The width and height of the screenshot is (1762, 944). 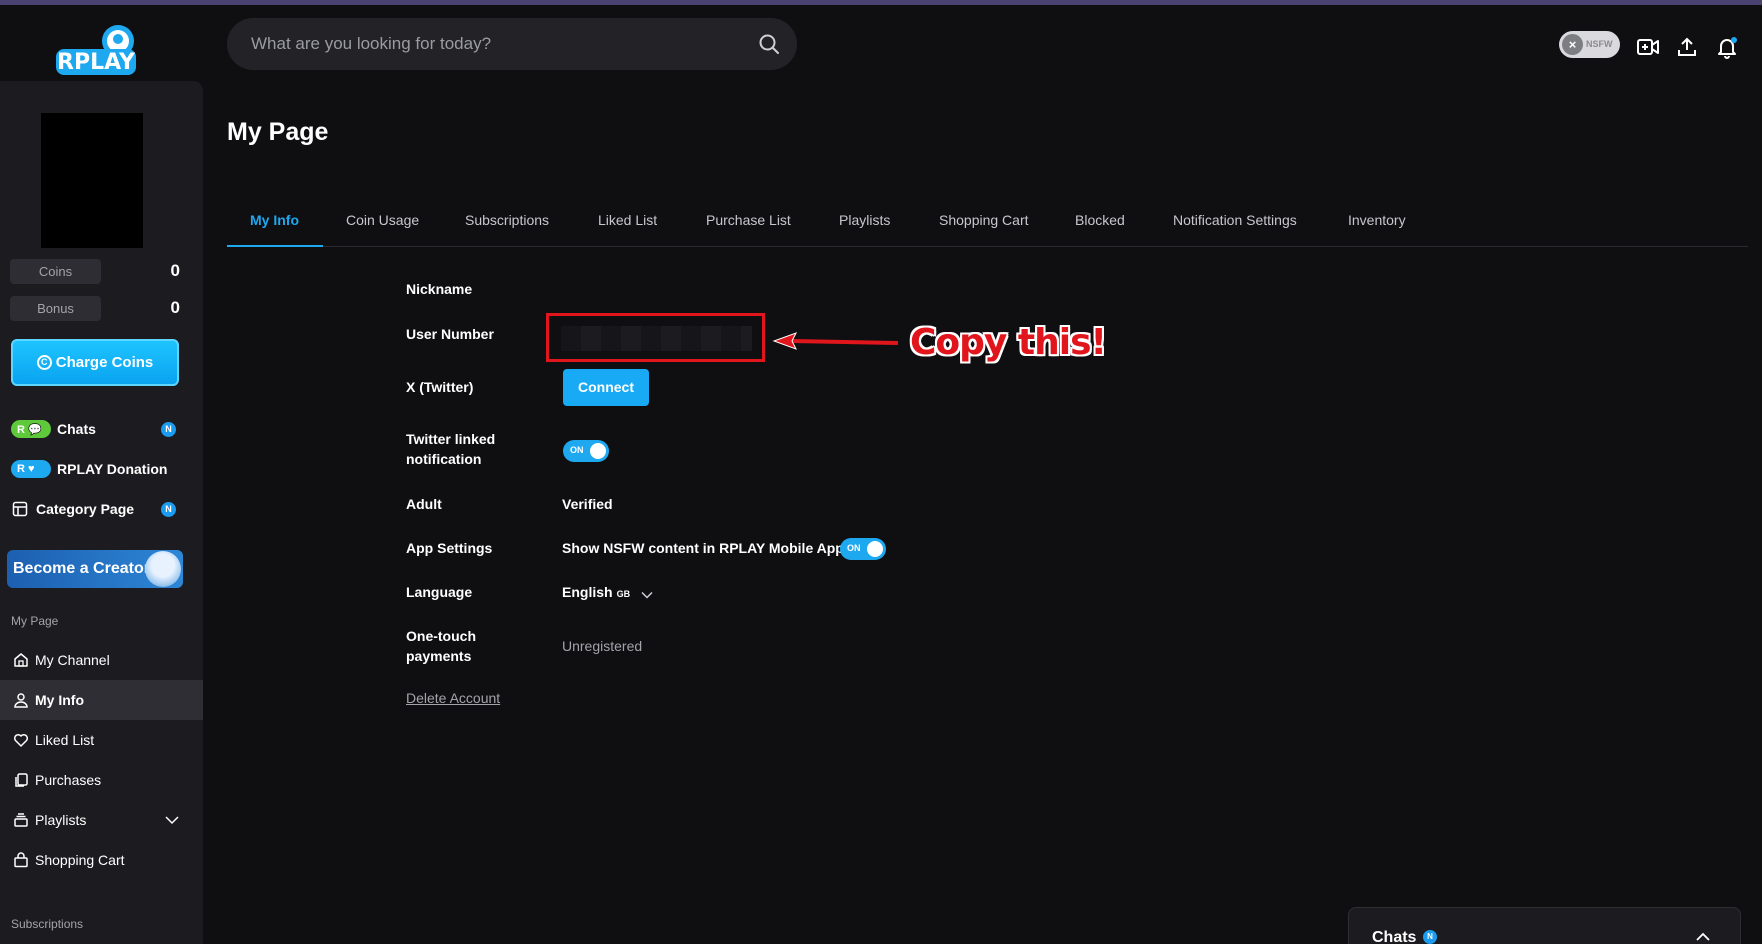 What do you see at coordinates (21, 660) in the screenshot?
I see `home-icon` at bounding box center [21, 660].